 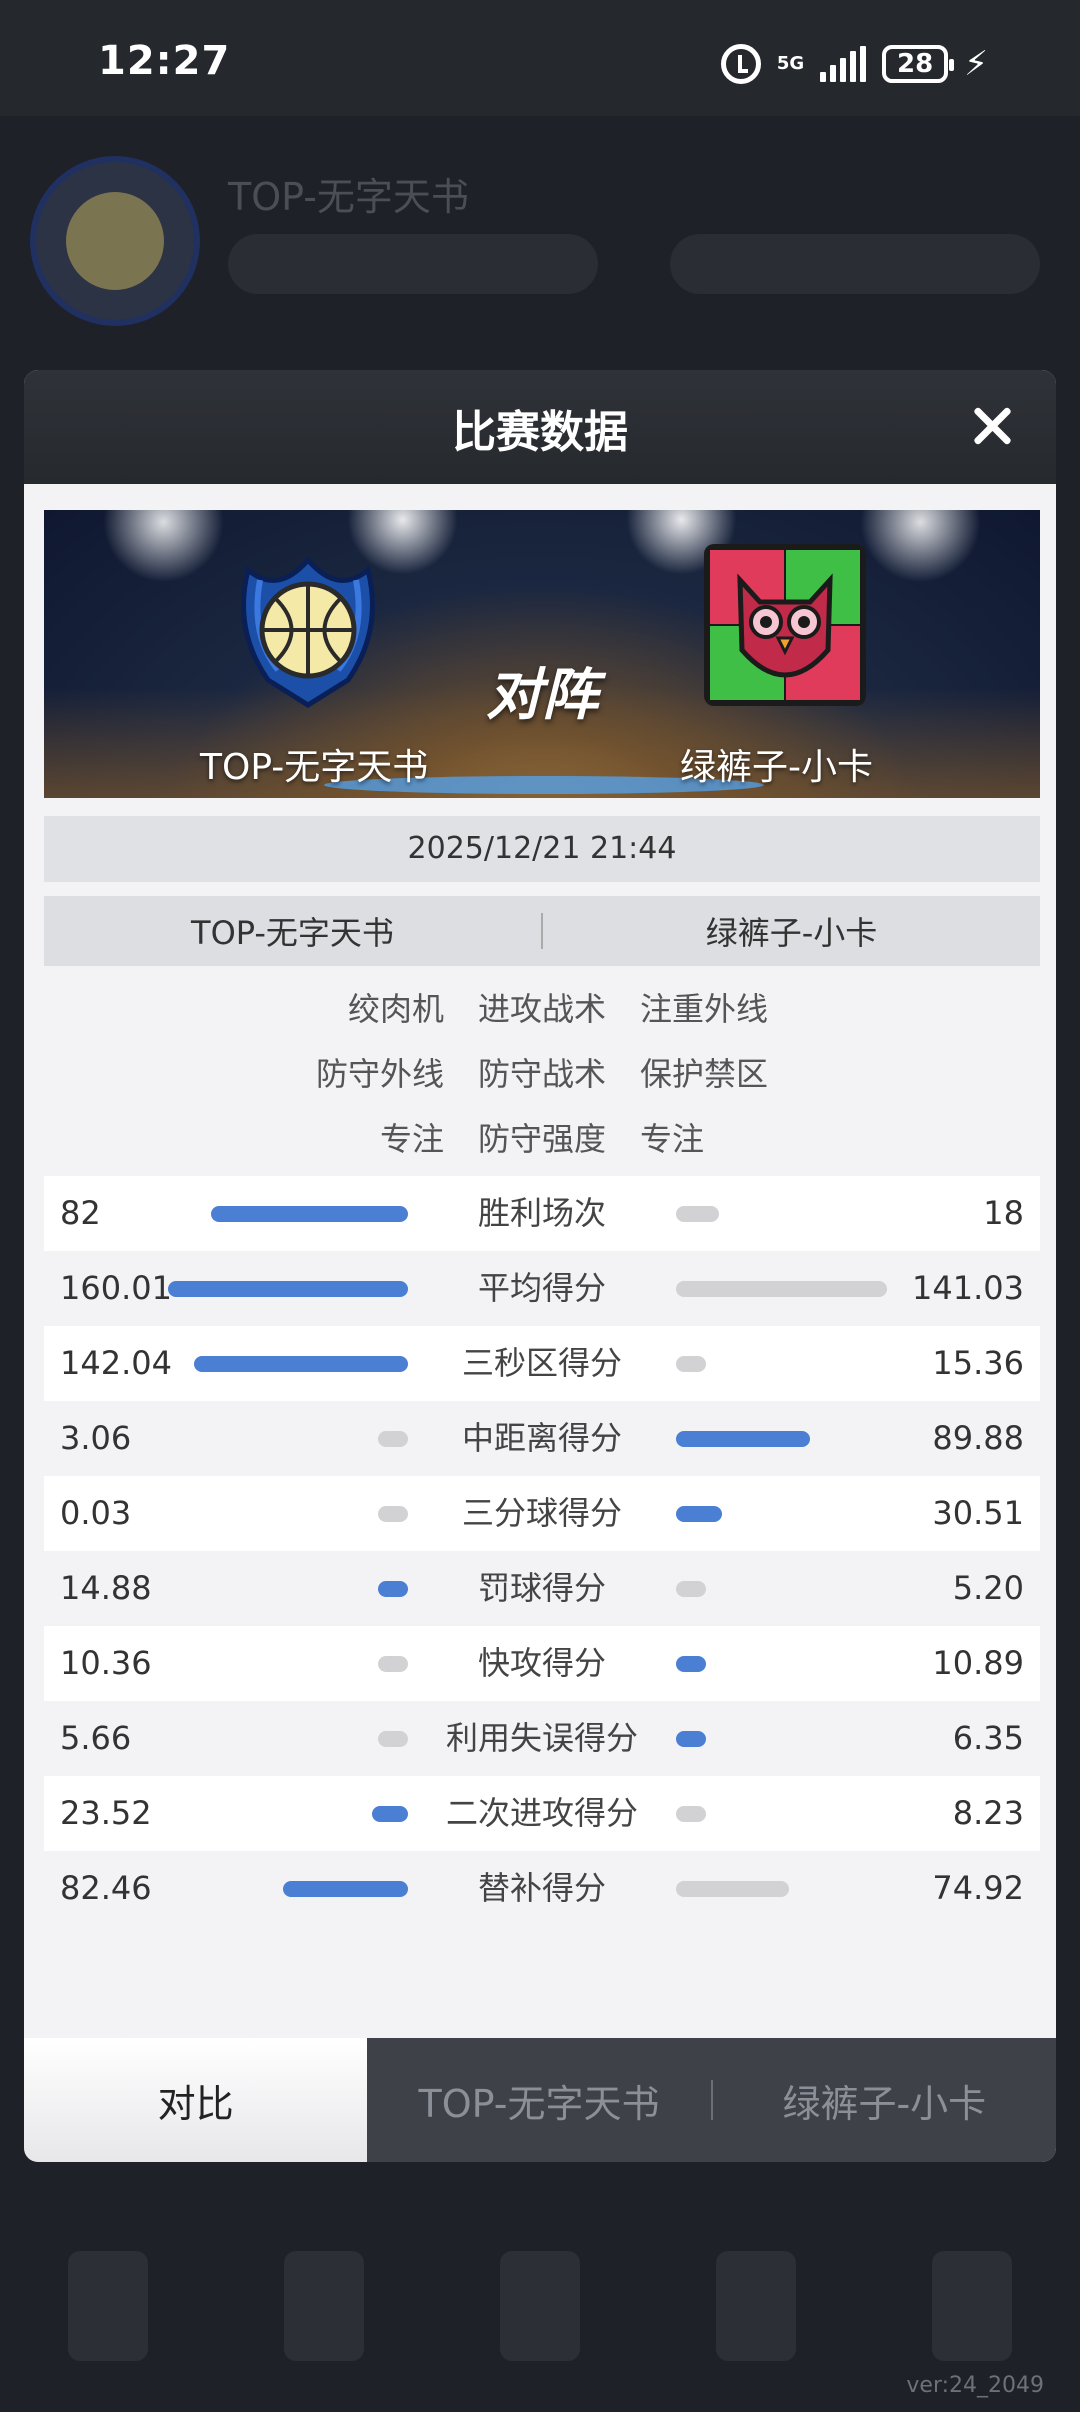 What do you see at coordinates (704, 1073) in the screenshot?
I see `tactic-right: 保护禁区` at bounding box center [704, 1073].